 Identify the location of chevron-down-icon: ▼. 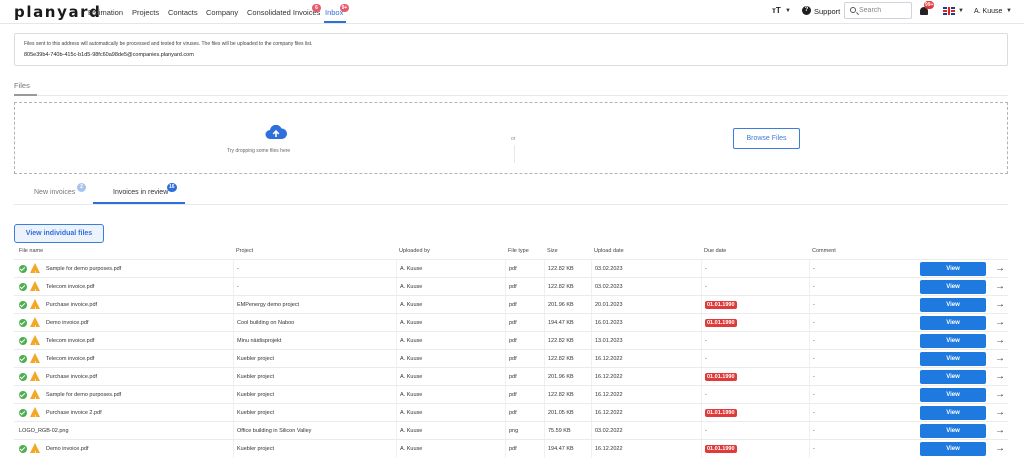
(788, 11).